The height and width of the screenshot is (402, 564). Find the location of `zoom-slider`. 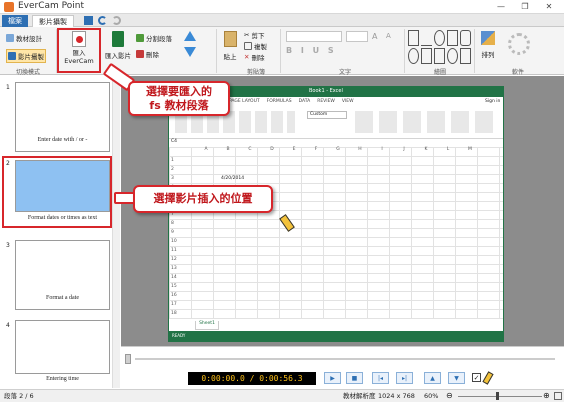

zoom-slider is located at coordinates (500, 396).